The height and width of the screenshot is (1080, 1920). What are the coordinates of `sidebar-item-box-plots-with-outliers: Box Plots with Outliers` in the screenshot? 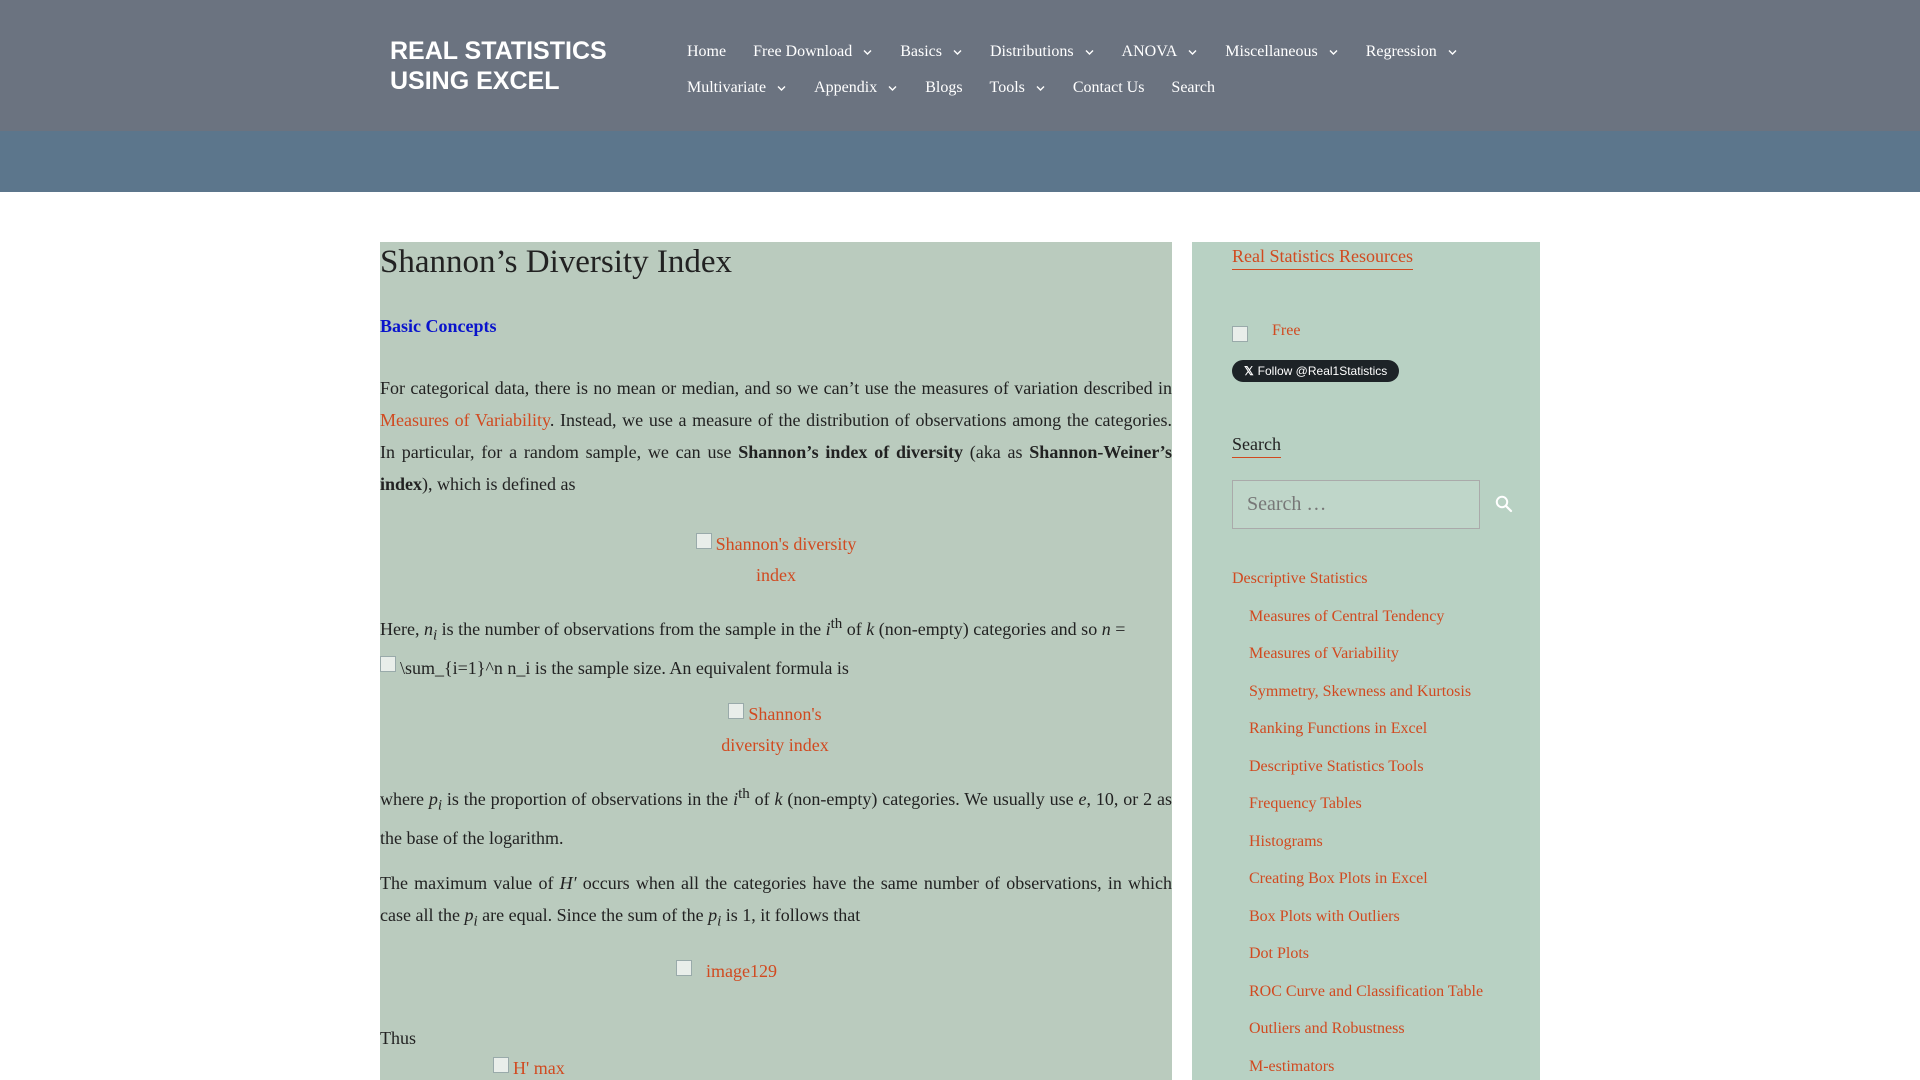 It's located at (1382, 925).